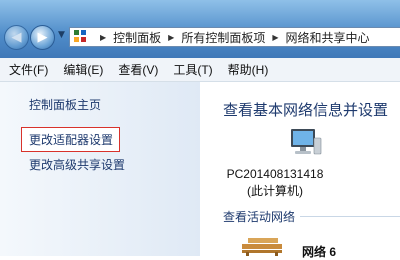 This screenshot has width=400, height=260. Describe the element at coordinates (262, 247) in the screenshot. I see `network-bench-icon` at that location.